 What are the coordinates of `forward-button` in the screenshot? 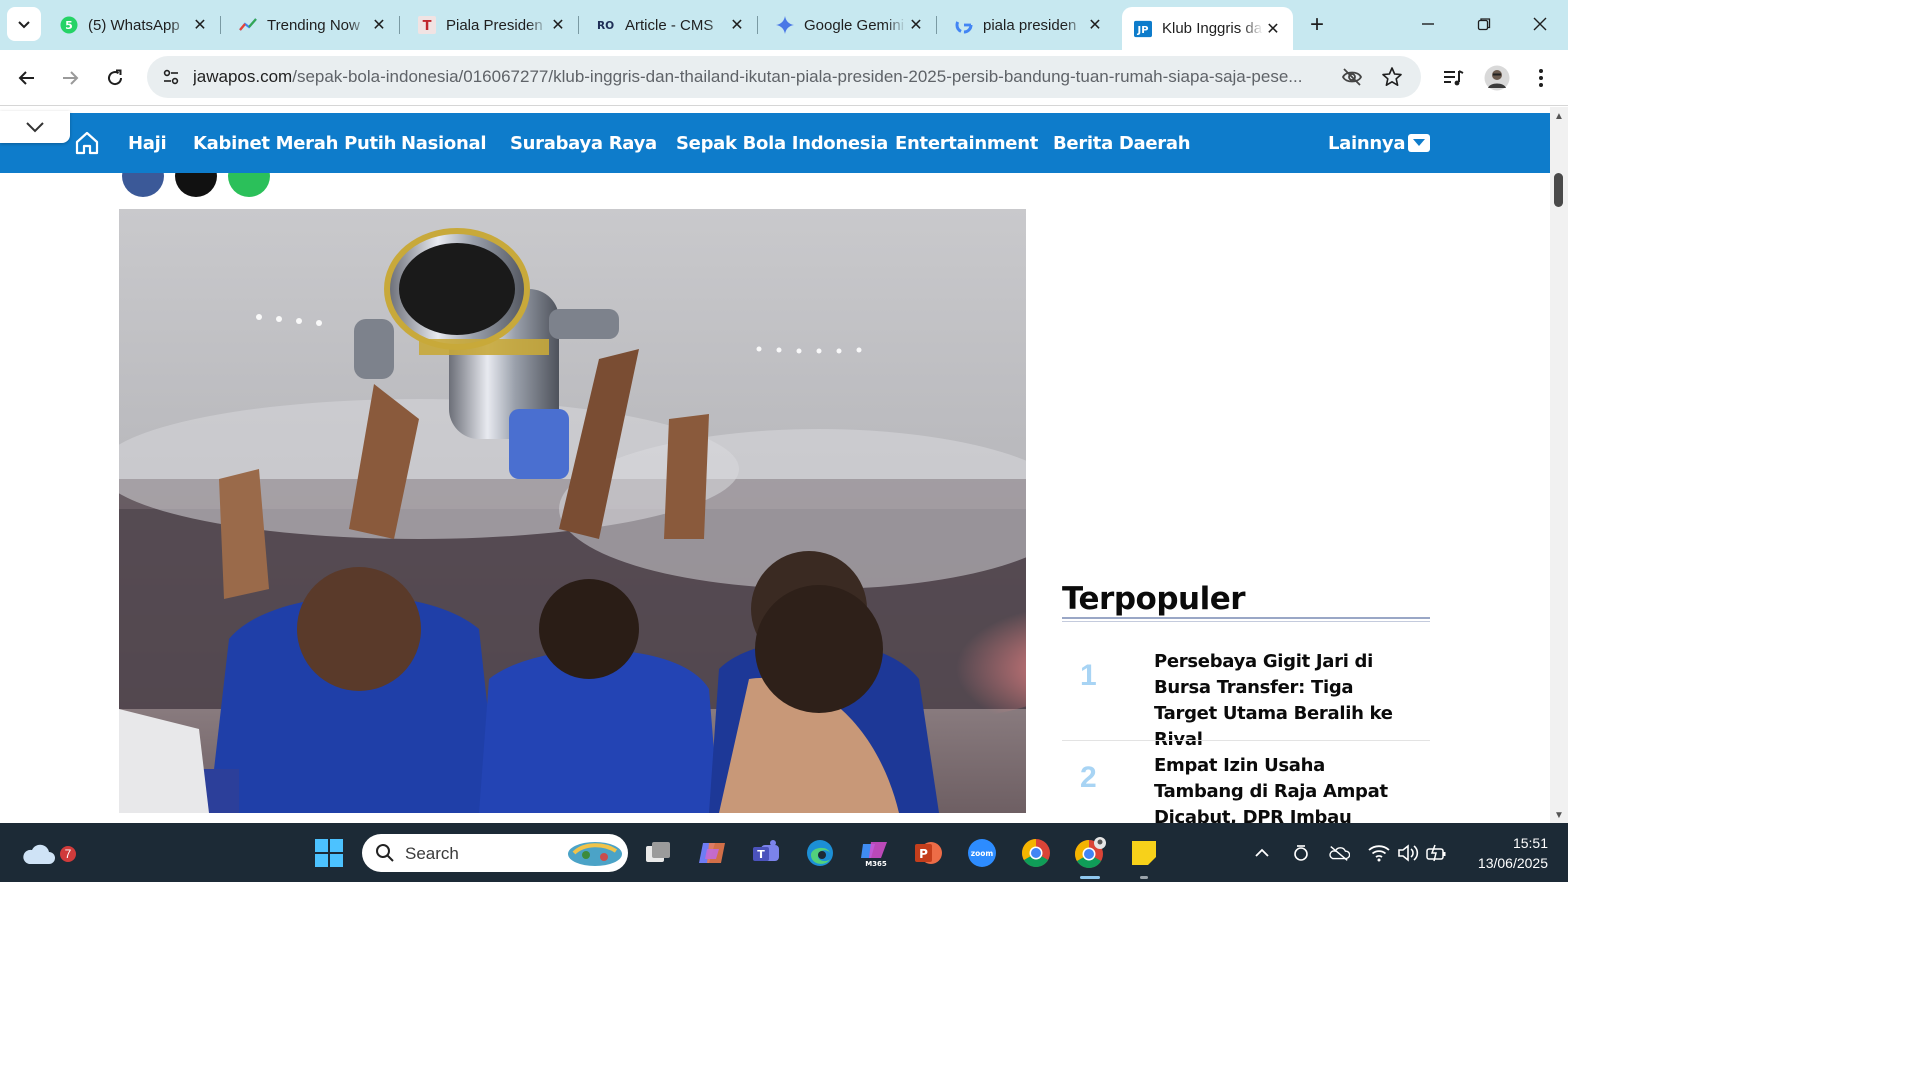 It's located at (70, 78).